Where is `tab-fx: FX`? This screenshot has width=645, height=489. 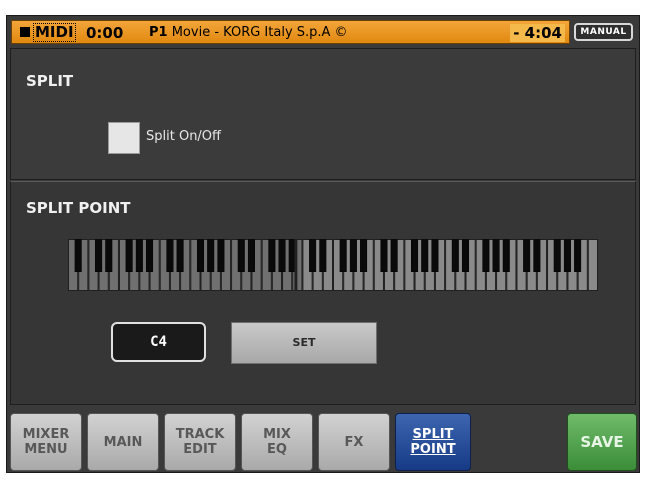
tab-fx: FX is located at coordinates (354, 442).